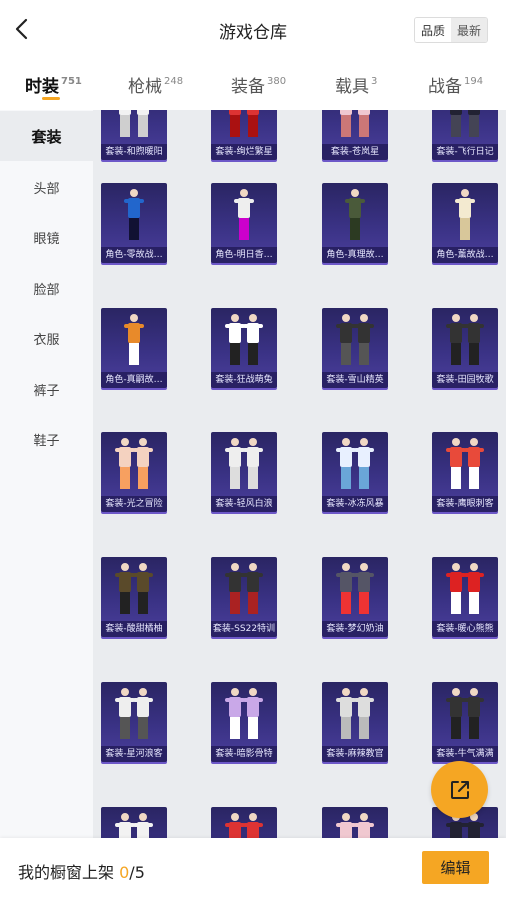 This screenshot has height=897, width=506. I want to click on sidebar-item-outfits: 套装, so click(46, 136).